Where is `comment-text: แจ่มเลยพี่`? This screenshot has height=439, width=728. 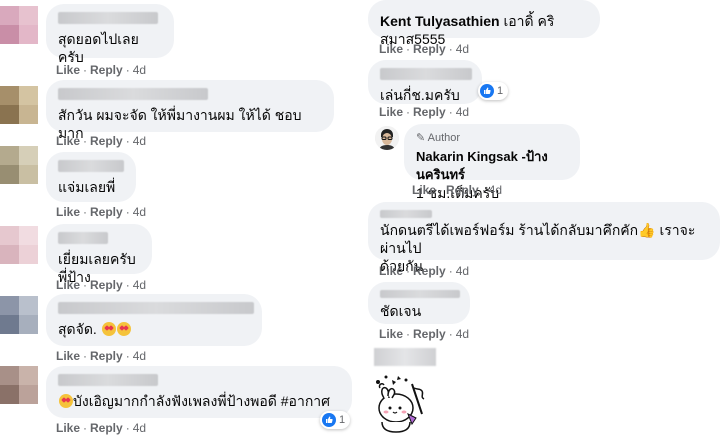
comment-text: แจ่มเลยพี่ is located at coordinates (87, 187).